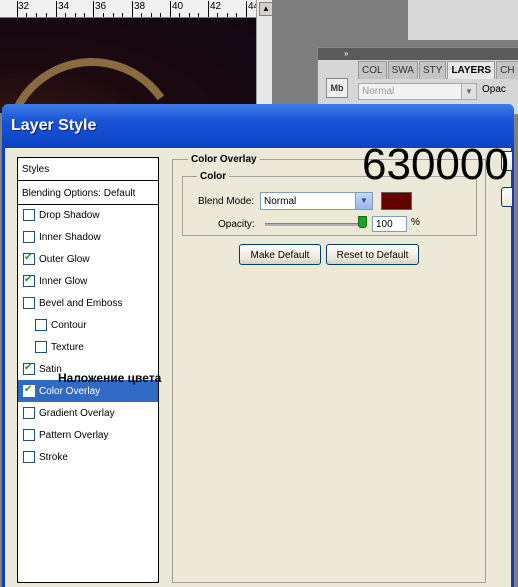 The height and width of the screenshot is (587, 518). Describe the element at coordinates (417, 91) in the screenshot. I see `layer-blend-select: Normal ▼` at that location.